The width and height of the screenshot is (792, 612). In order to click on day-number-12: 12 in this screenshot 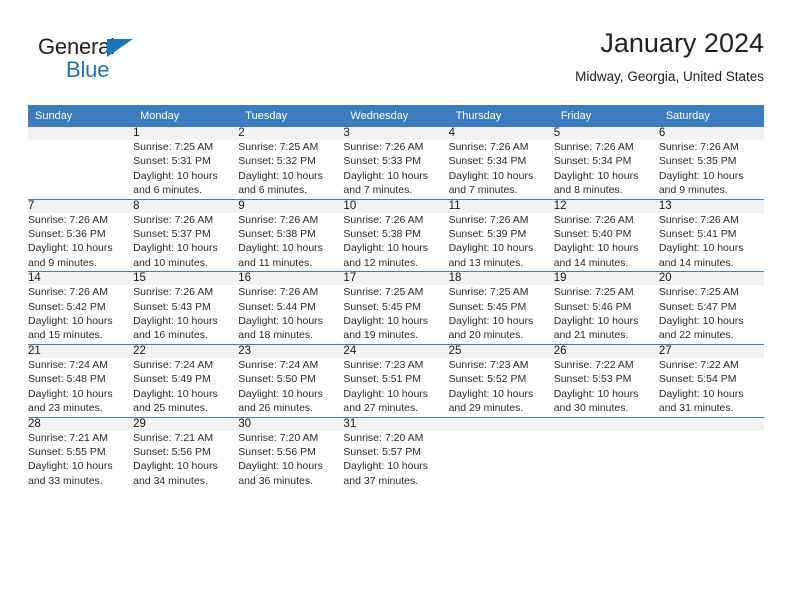, I will do `click(606, 206)`.